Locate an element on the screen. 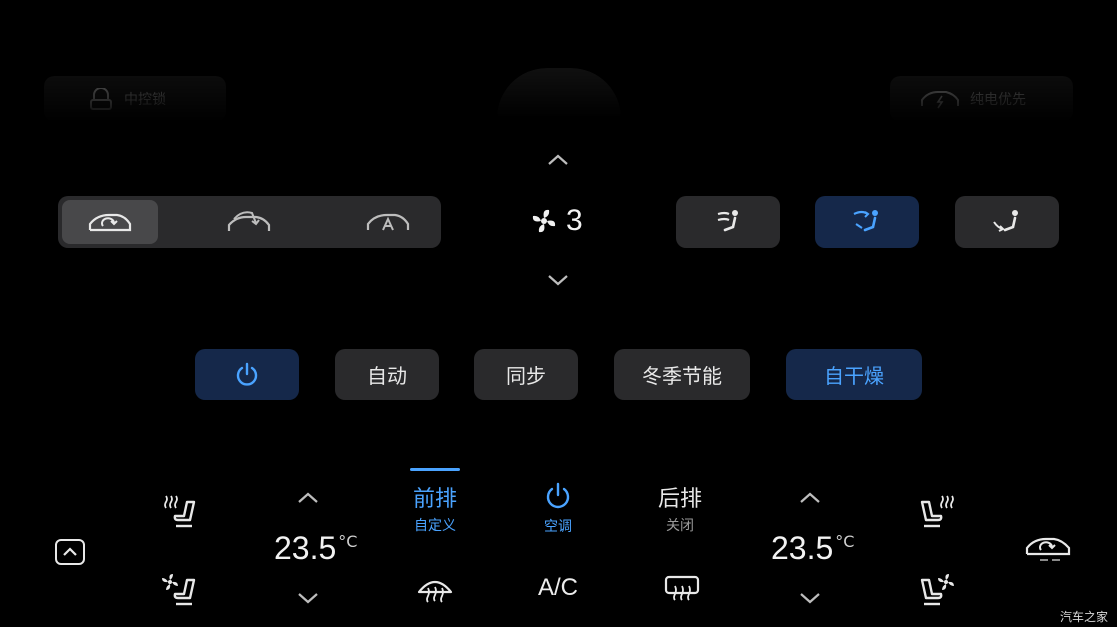 This screenshot has height=627, width=1117. right-seat-vent-button is located at coordinates (936, 590).